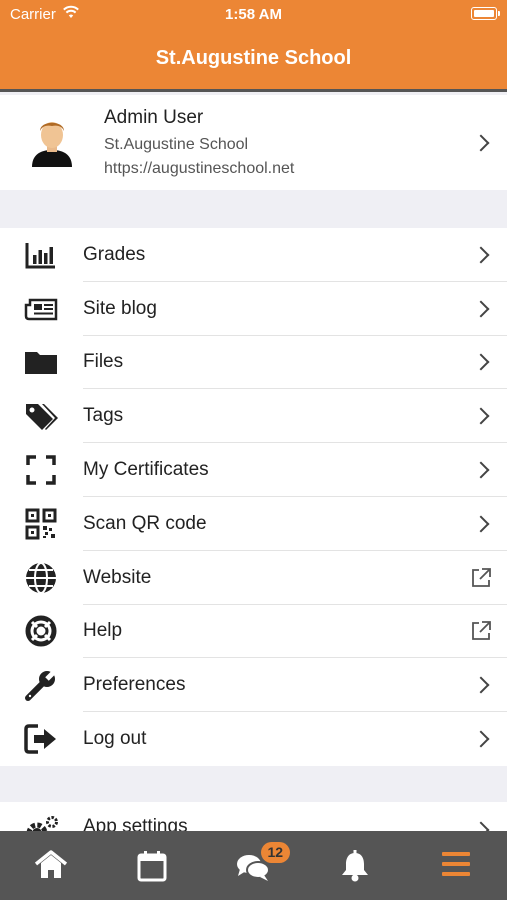 Image resolution: width=507 pixels, height=900 pixels. What do you see at coordinates (253, 58) in the screenshot?
I see `page-title: St.Augustine School` at bounding box center [253, 58].